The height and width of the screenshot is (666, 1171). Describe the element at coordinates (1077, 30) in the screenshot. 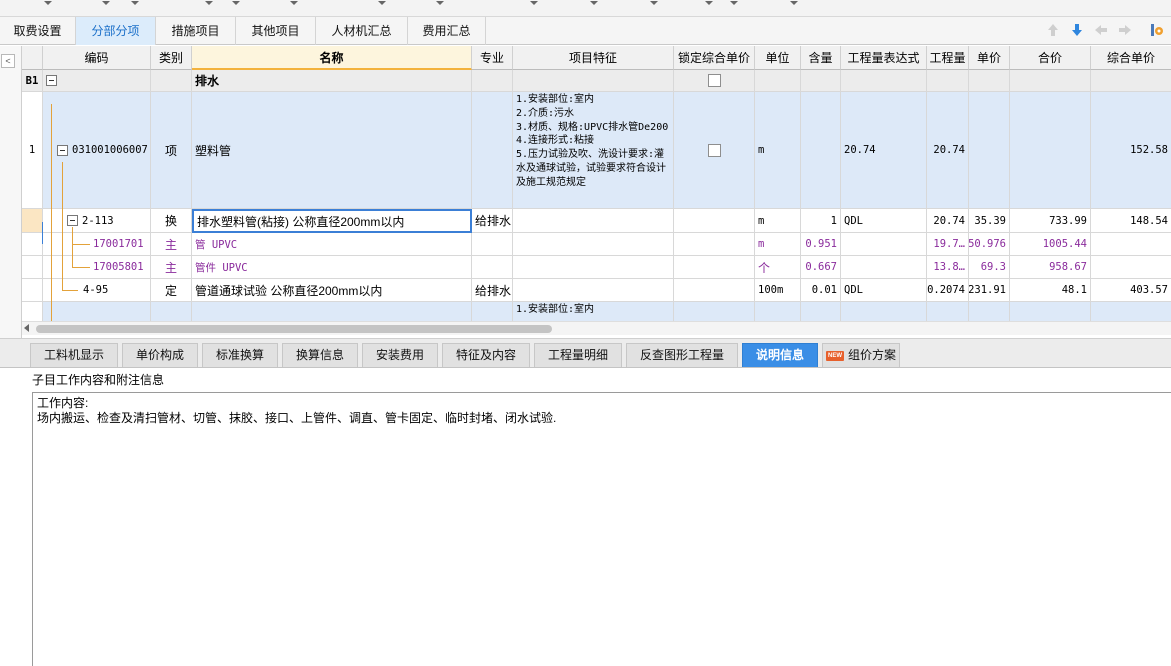

I see `arrow-down-icon` at that location.